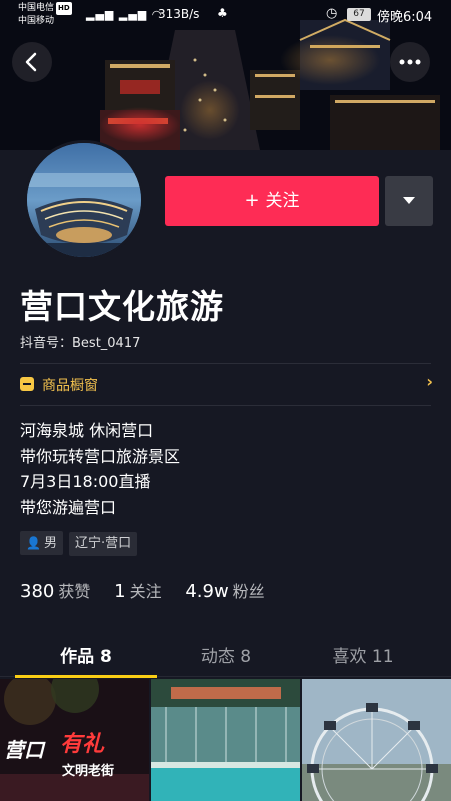 The height and width of the screenshot is (801, 451). I want to click on shop-icon, so click(27, 384).